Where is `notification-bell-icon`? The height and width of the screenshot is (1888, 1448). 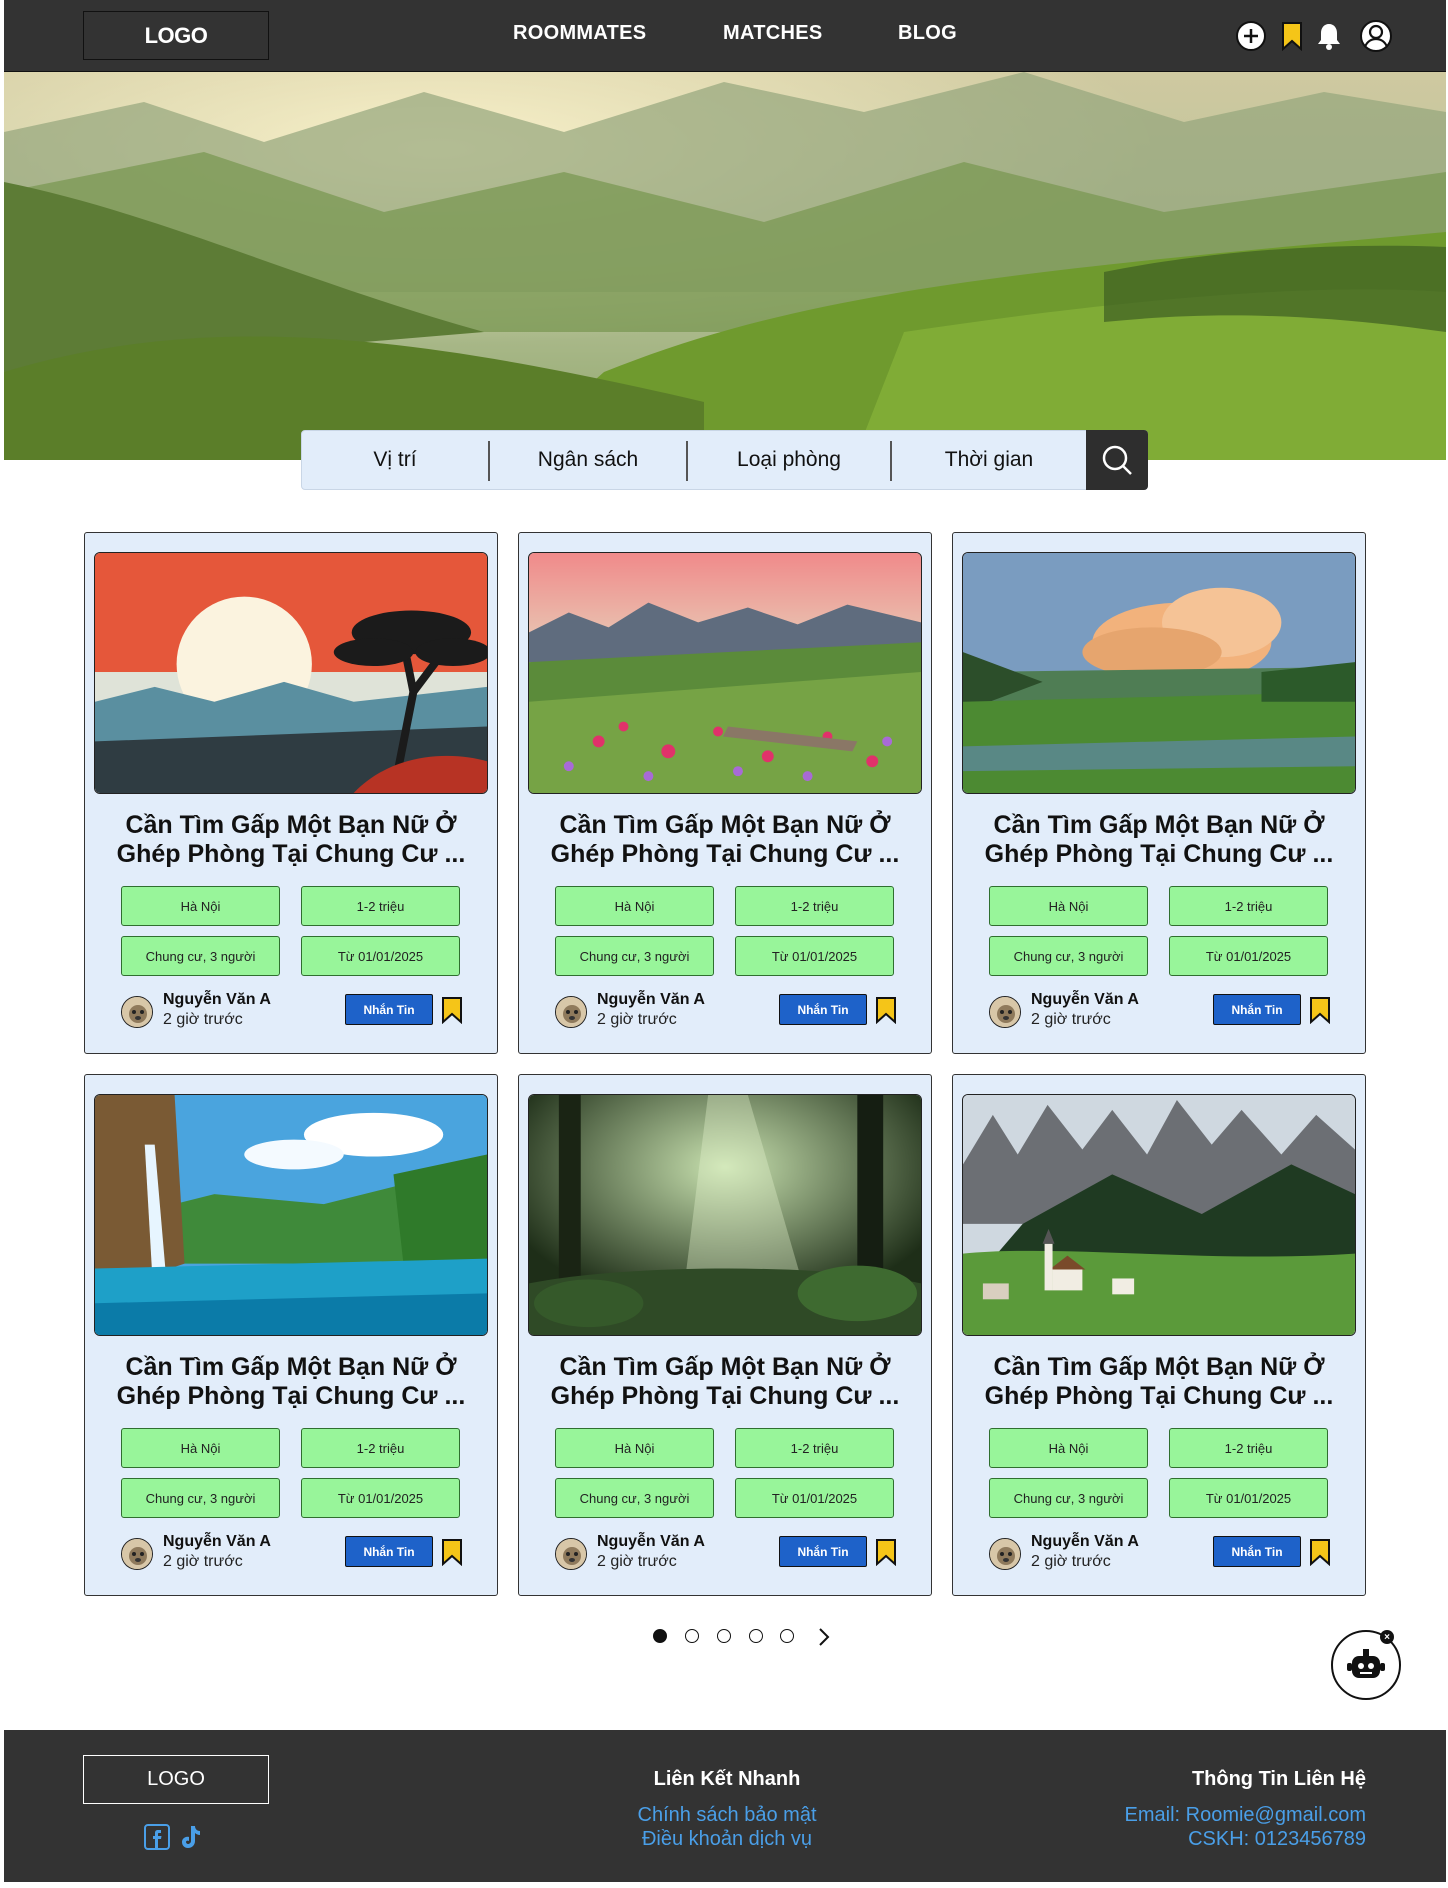 notification-bell-icon is located at coordinates (1329, 36).